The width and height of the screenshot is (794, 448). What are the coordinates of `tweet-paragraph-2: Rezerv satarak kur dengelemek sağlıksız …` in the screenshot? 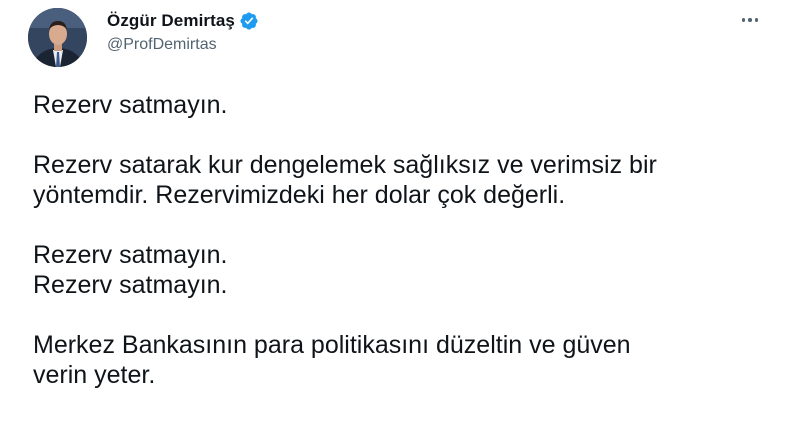 It's located at (403, 180).